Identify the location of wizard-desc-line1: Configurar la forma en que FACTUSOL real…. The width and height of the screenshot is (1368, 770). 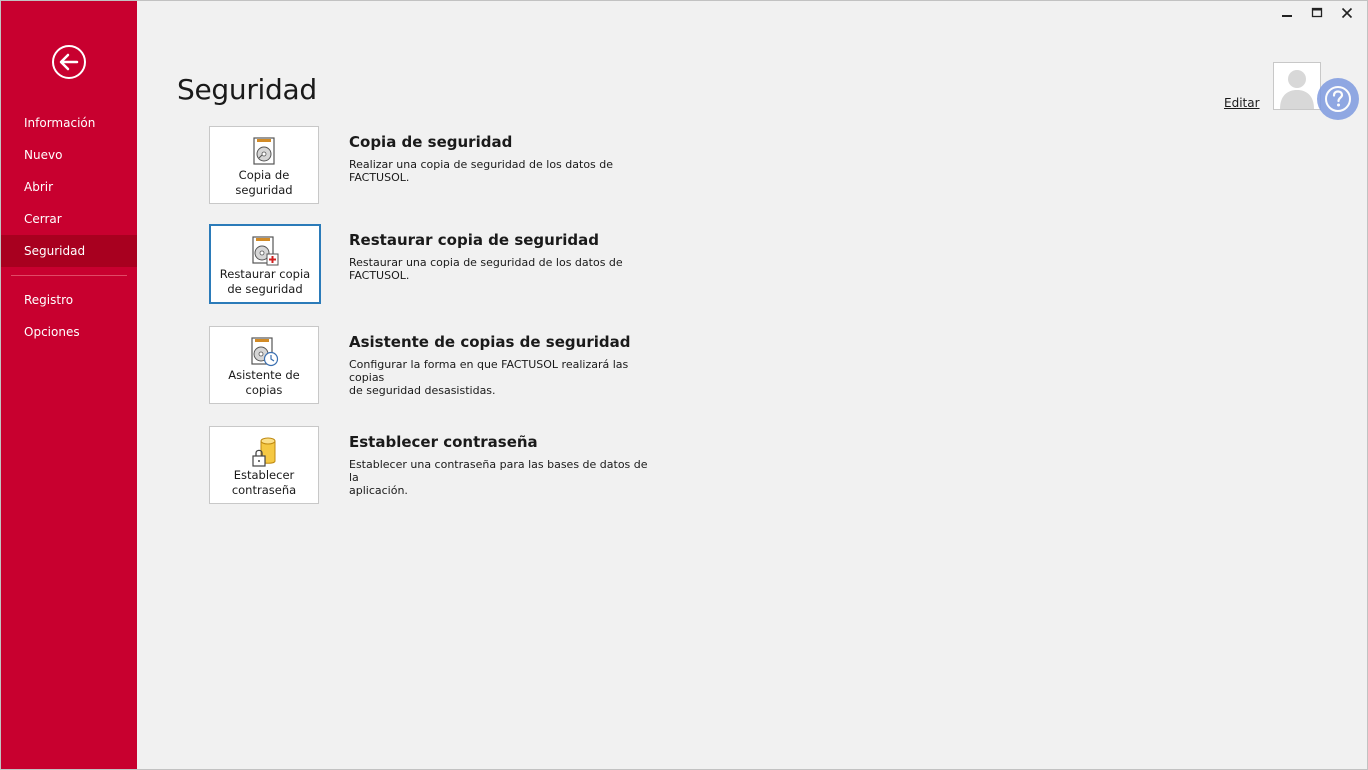
(489, 371).